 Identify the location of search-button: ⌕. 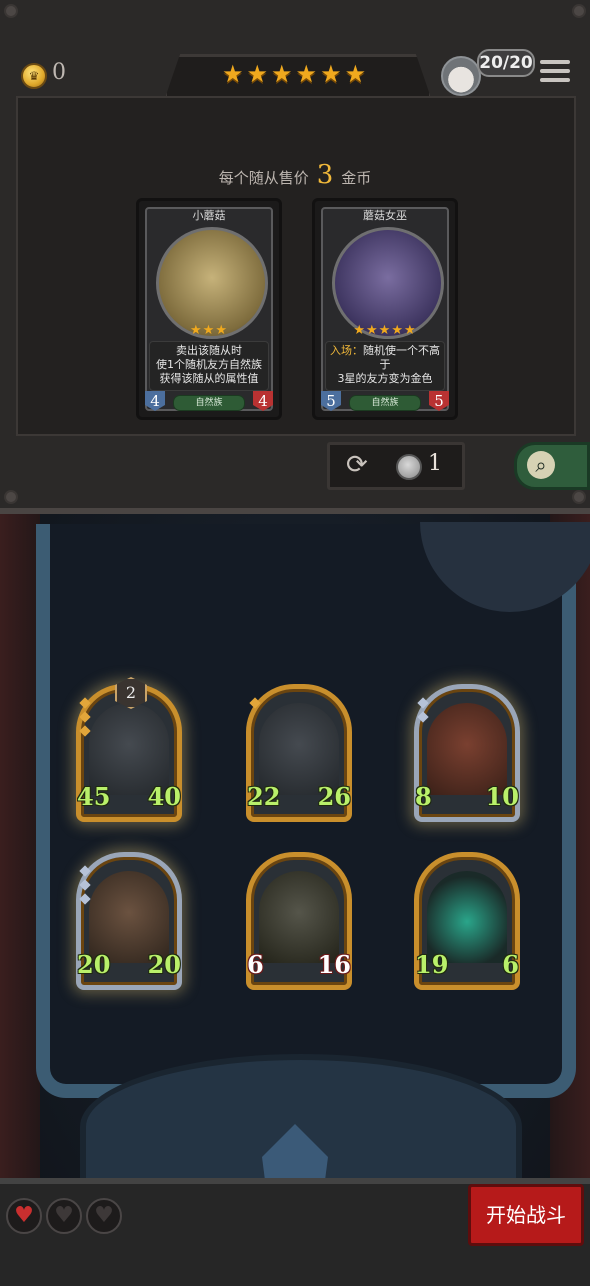
(552, 466).